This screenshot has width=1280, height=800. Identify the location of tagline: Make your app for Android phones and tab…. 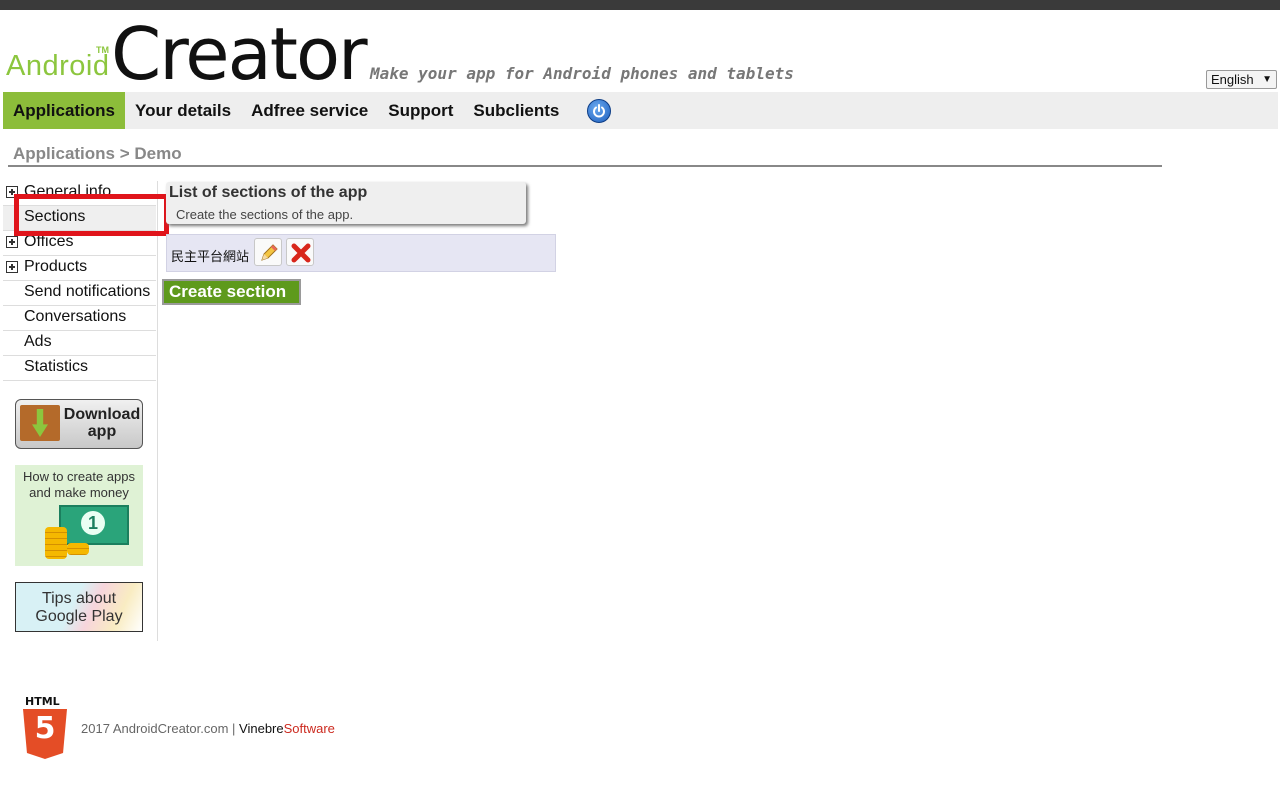
(582, 73).